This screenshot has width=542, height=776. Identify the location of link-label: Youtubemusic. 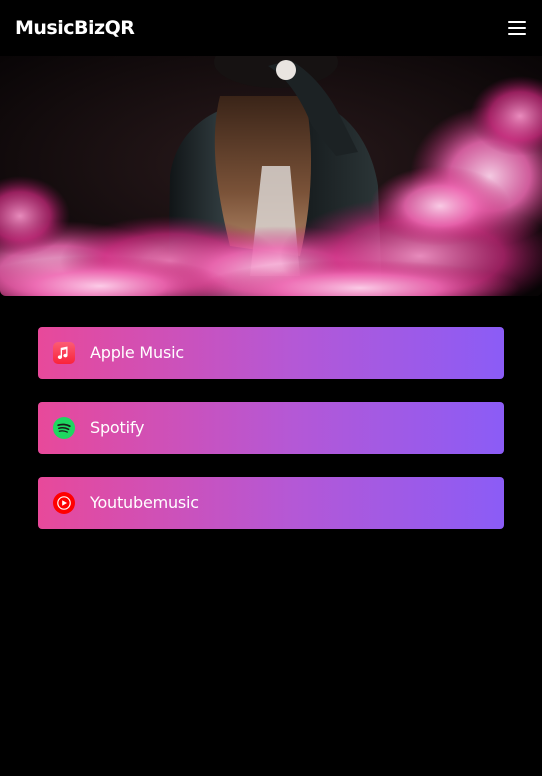
(144, 502).